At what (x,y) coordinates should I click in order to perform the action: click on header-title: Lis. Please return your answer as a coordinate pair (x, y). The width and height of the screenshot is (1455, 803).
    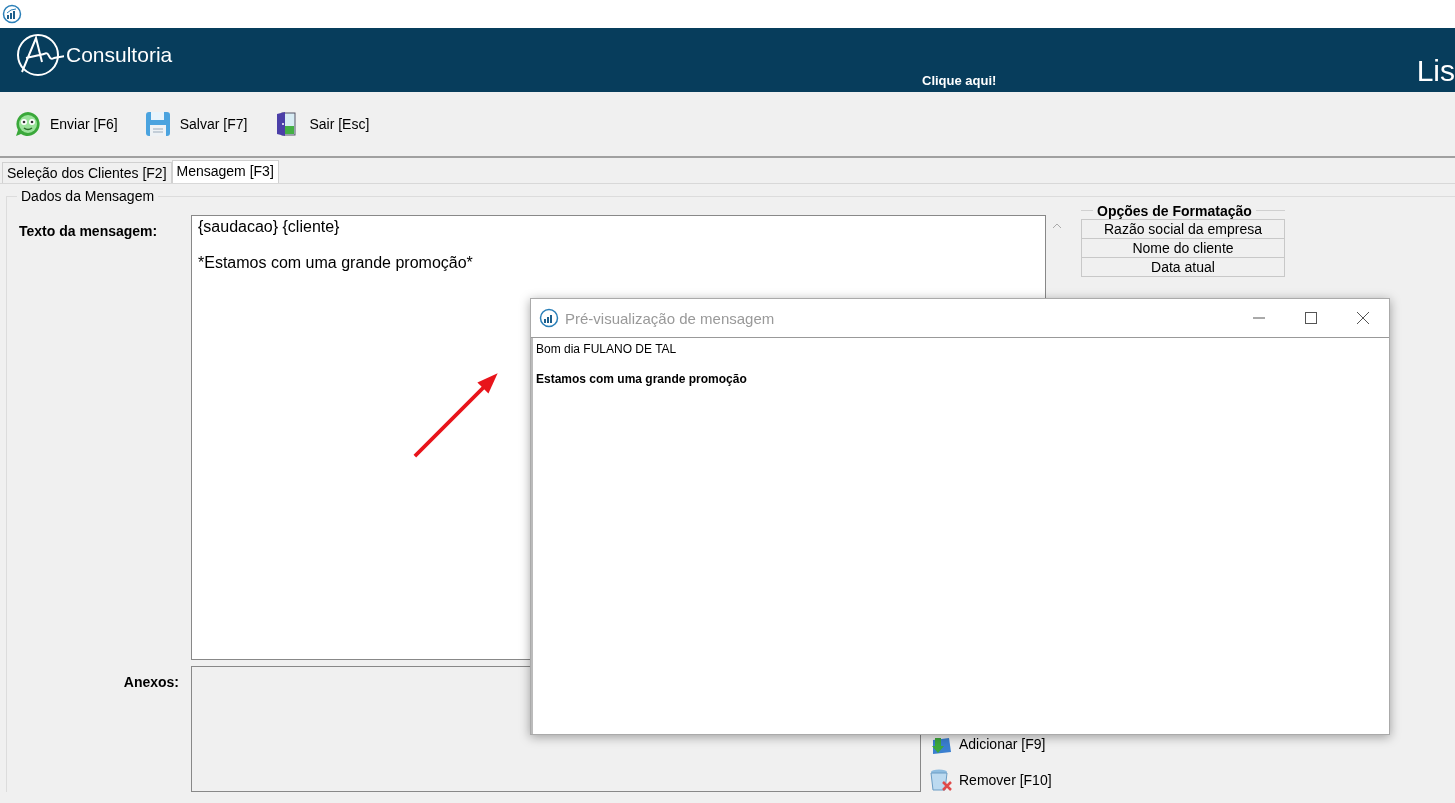
    Looking at the image, I should click on (1435, 71).